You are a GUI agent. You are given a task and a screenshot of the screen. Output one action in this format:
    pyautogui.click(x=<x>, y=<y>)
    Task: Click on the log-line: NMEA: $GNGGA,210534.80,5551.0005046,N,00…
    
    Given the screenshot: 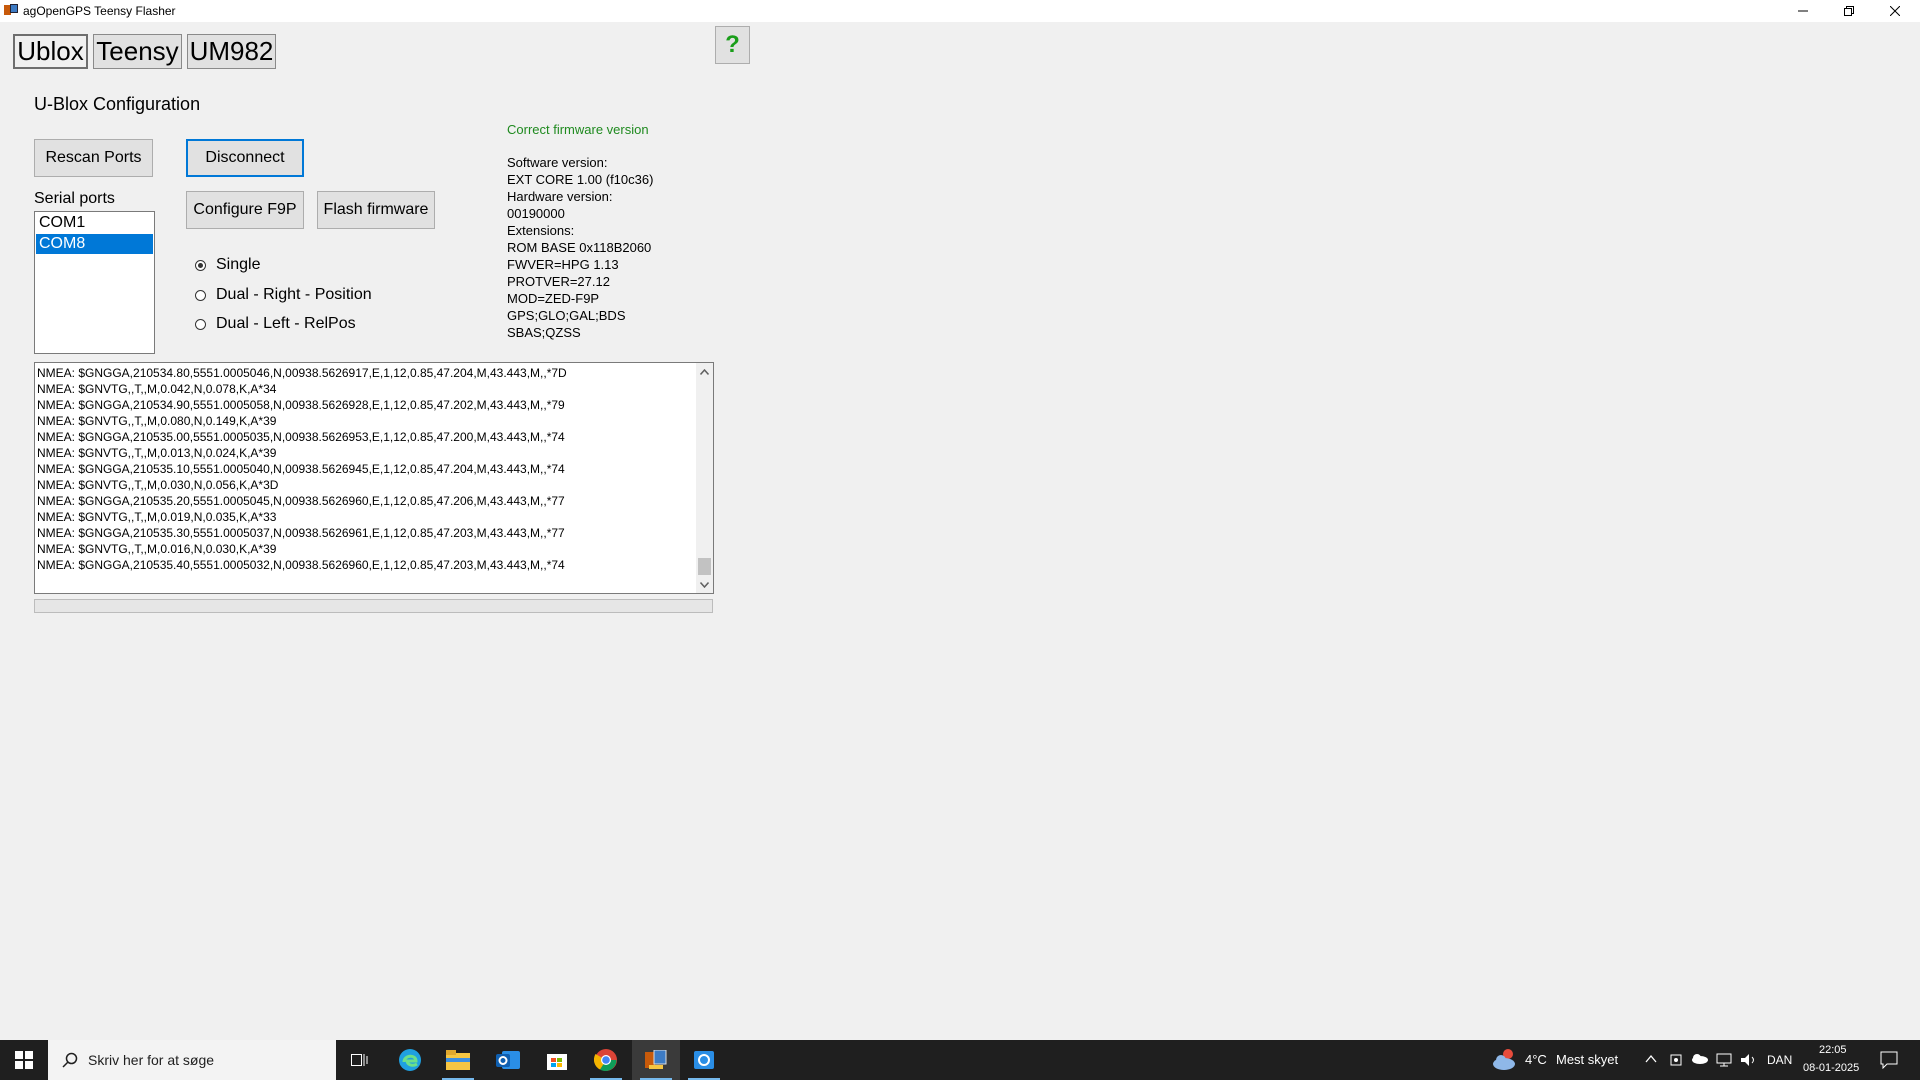 What is the action you would take?
    pyautogui.click(x=302, y=373)
    